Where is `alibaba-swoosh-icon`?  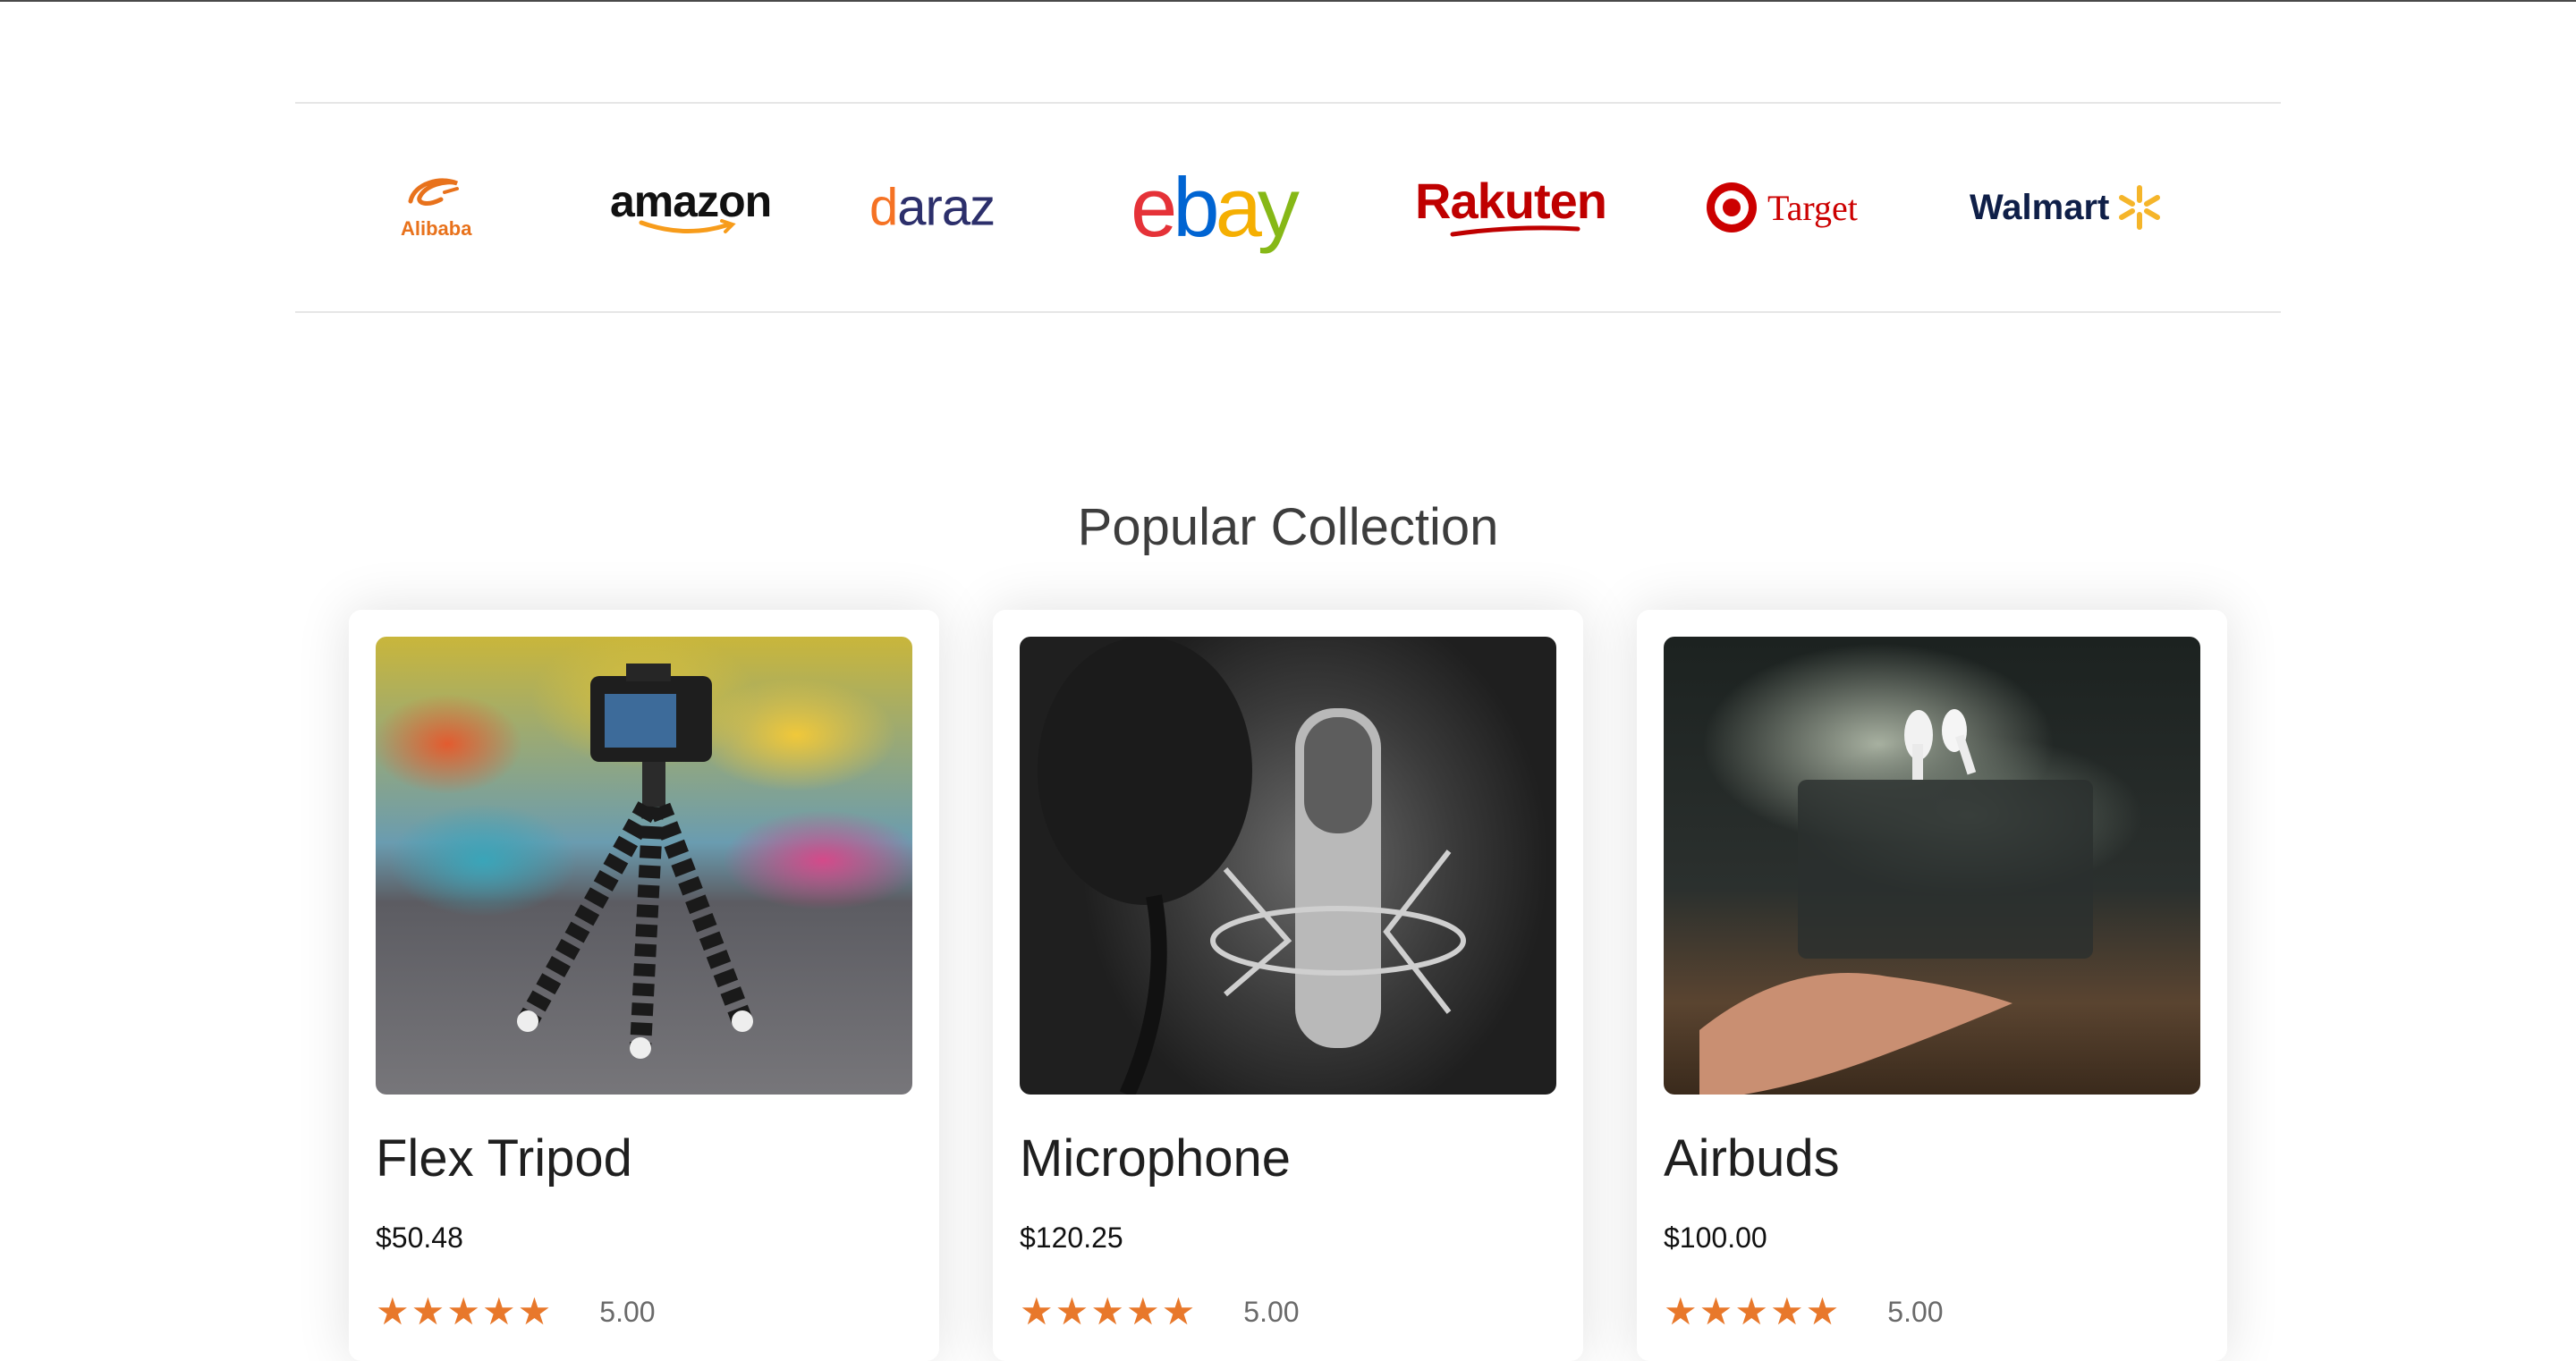 alibaba-swoosh-icon is located at coordinates (433, 192).